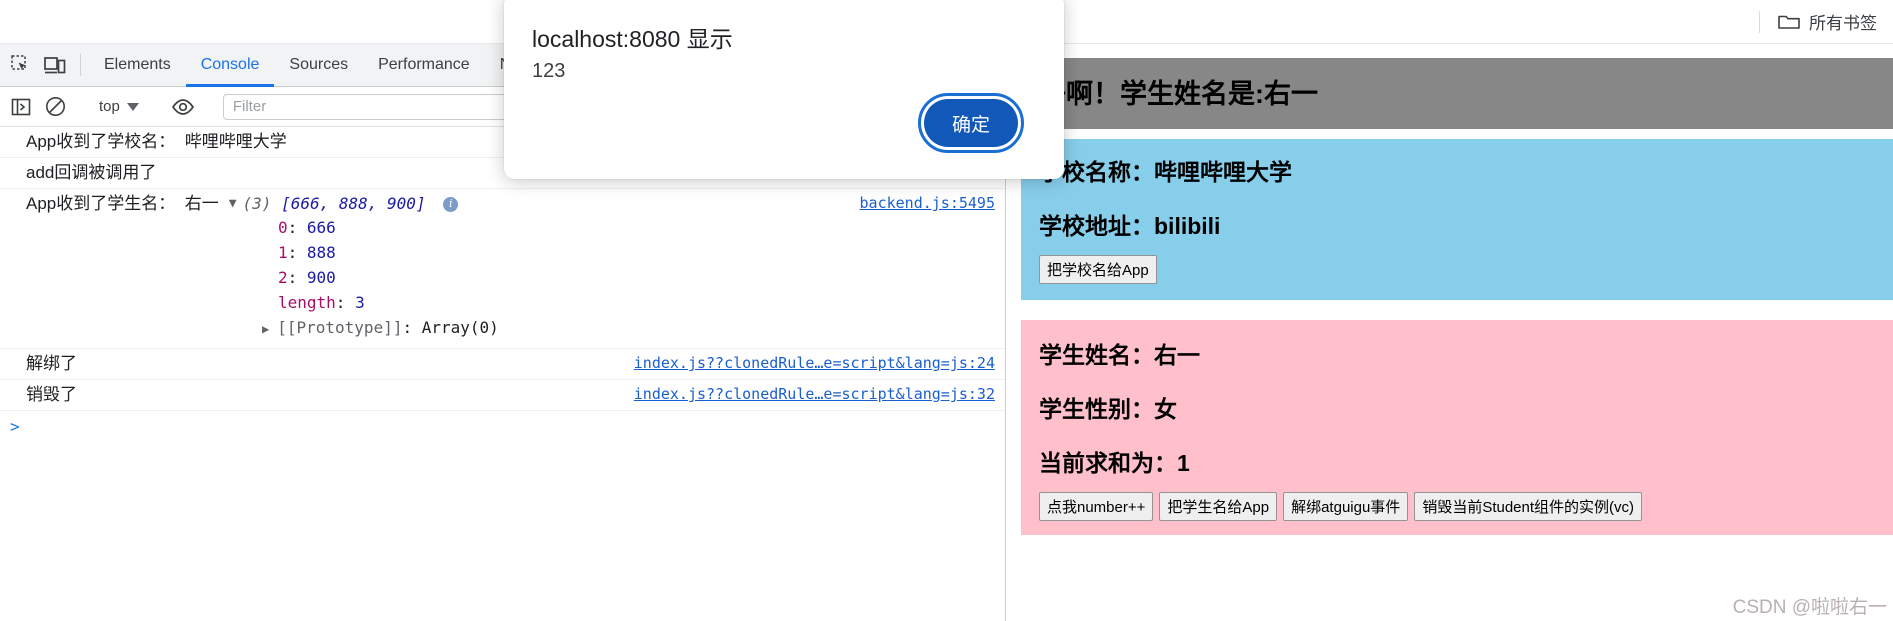 The image size is (1893, 621). I want to click on dialog-ok-button: 确定, so click(971, 123).